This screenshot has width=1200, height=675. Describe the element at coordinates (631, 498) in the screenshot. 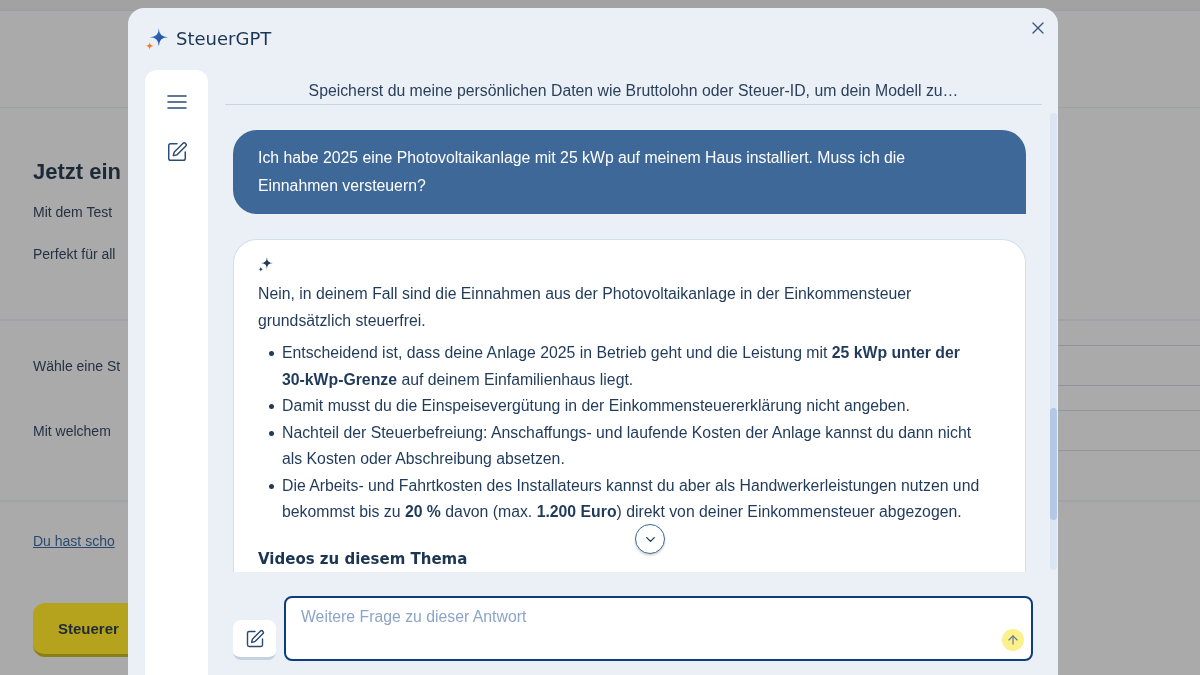

I see `bullet-text: Die Arbeits- und Fahrtkosten des Installateurs kannst du aber als Handwerkerleistungen nutzen und bekommst bis zu 20 % davon (max. 1.200 Euro) direkt von deiner Einkommensteuer abgezogen.` at that location.